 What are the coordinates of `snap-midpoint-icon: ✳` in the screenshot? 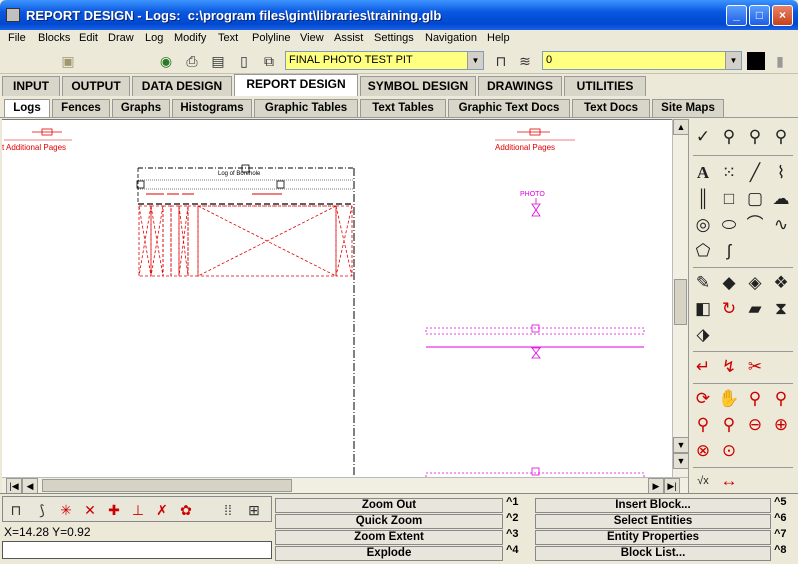 It's located at (66, 510).